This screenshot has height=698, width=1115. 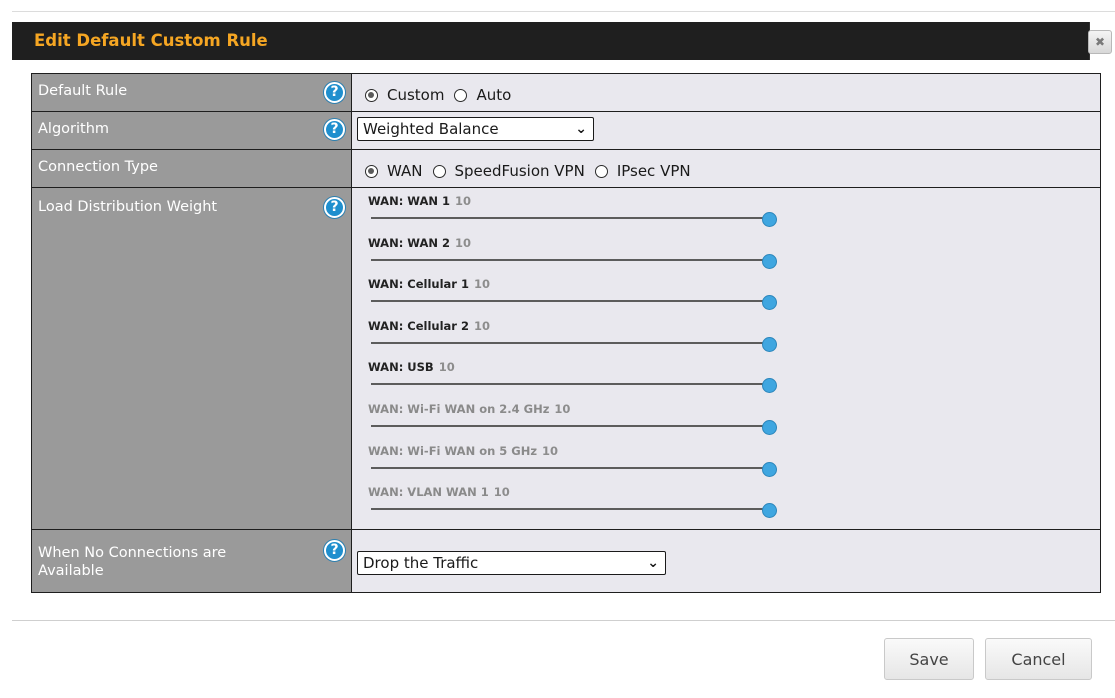 I want to click on no-connections-label-line2: Available, so click(x=71, y=571).